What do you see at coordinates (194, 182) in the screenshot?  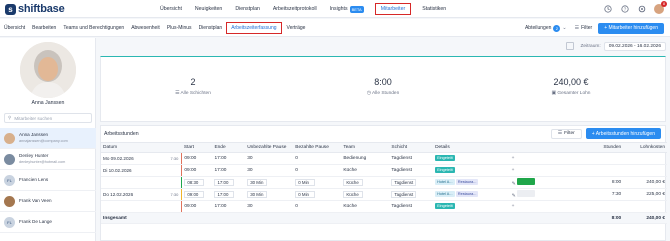 I see `start-time-input: 08:30` at bounding box center [194, 182].